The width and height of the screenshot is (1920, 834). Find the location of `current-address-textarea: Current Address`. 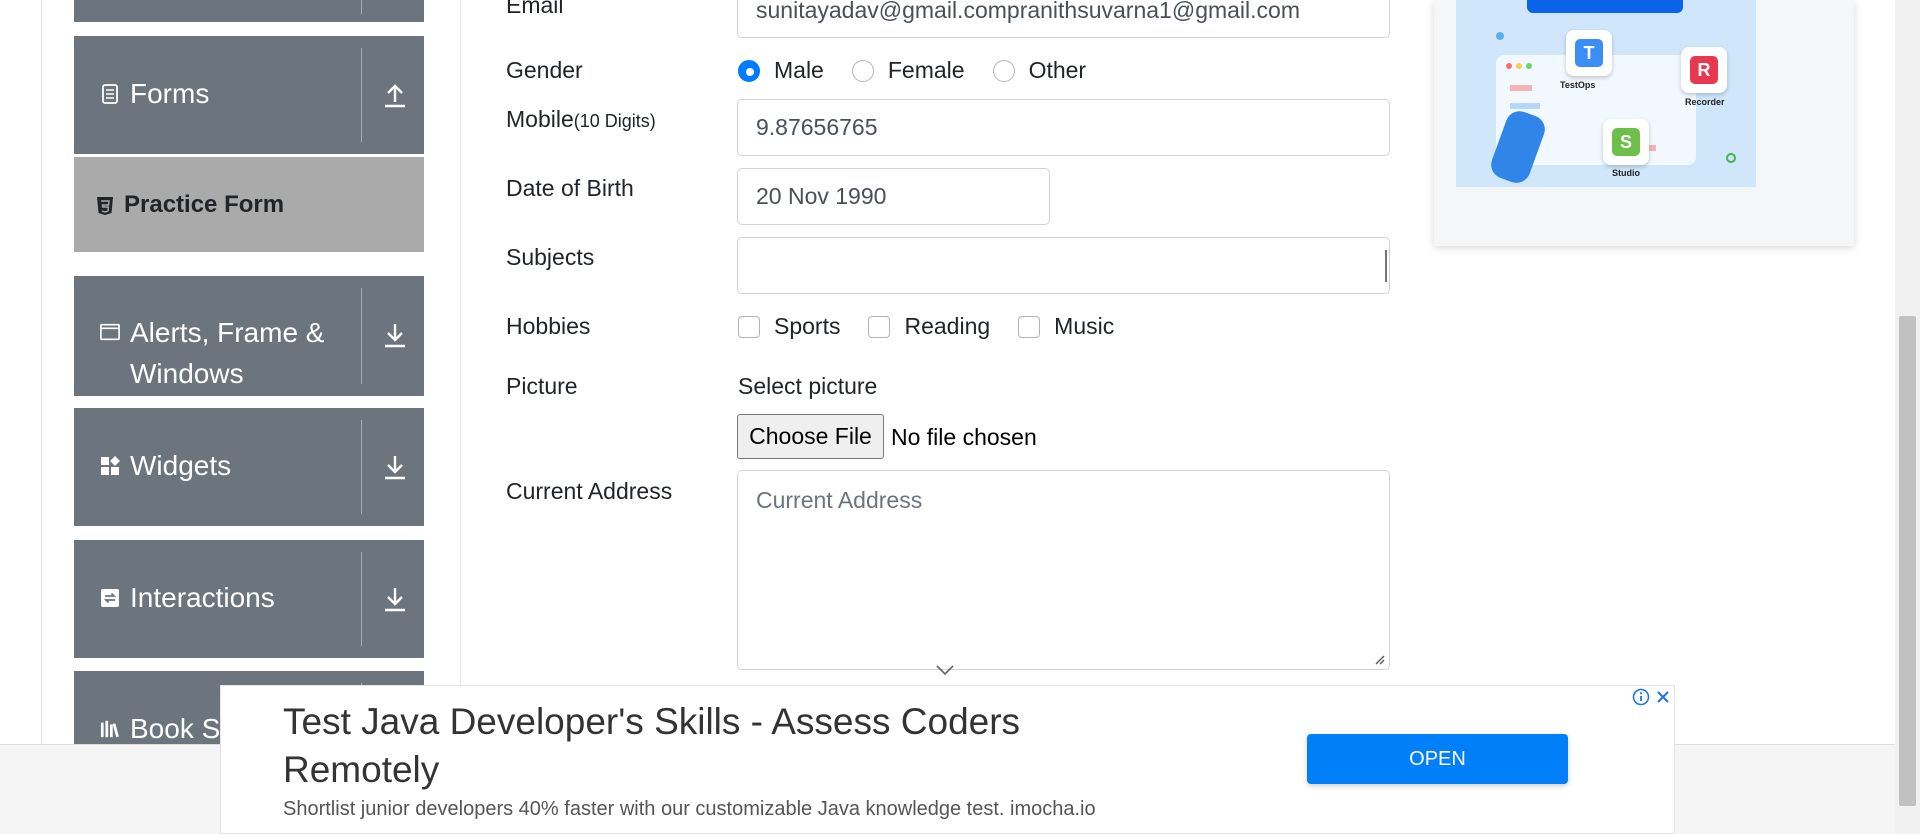

current-address-textarea: Current Address is located at coordinates (1063, 570).